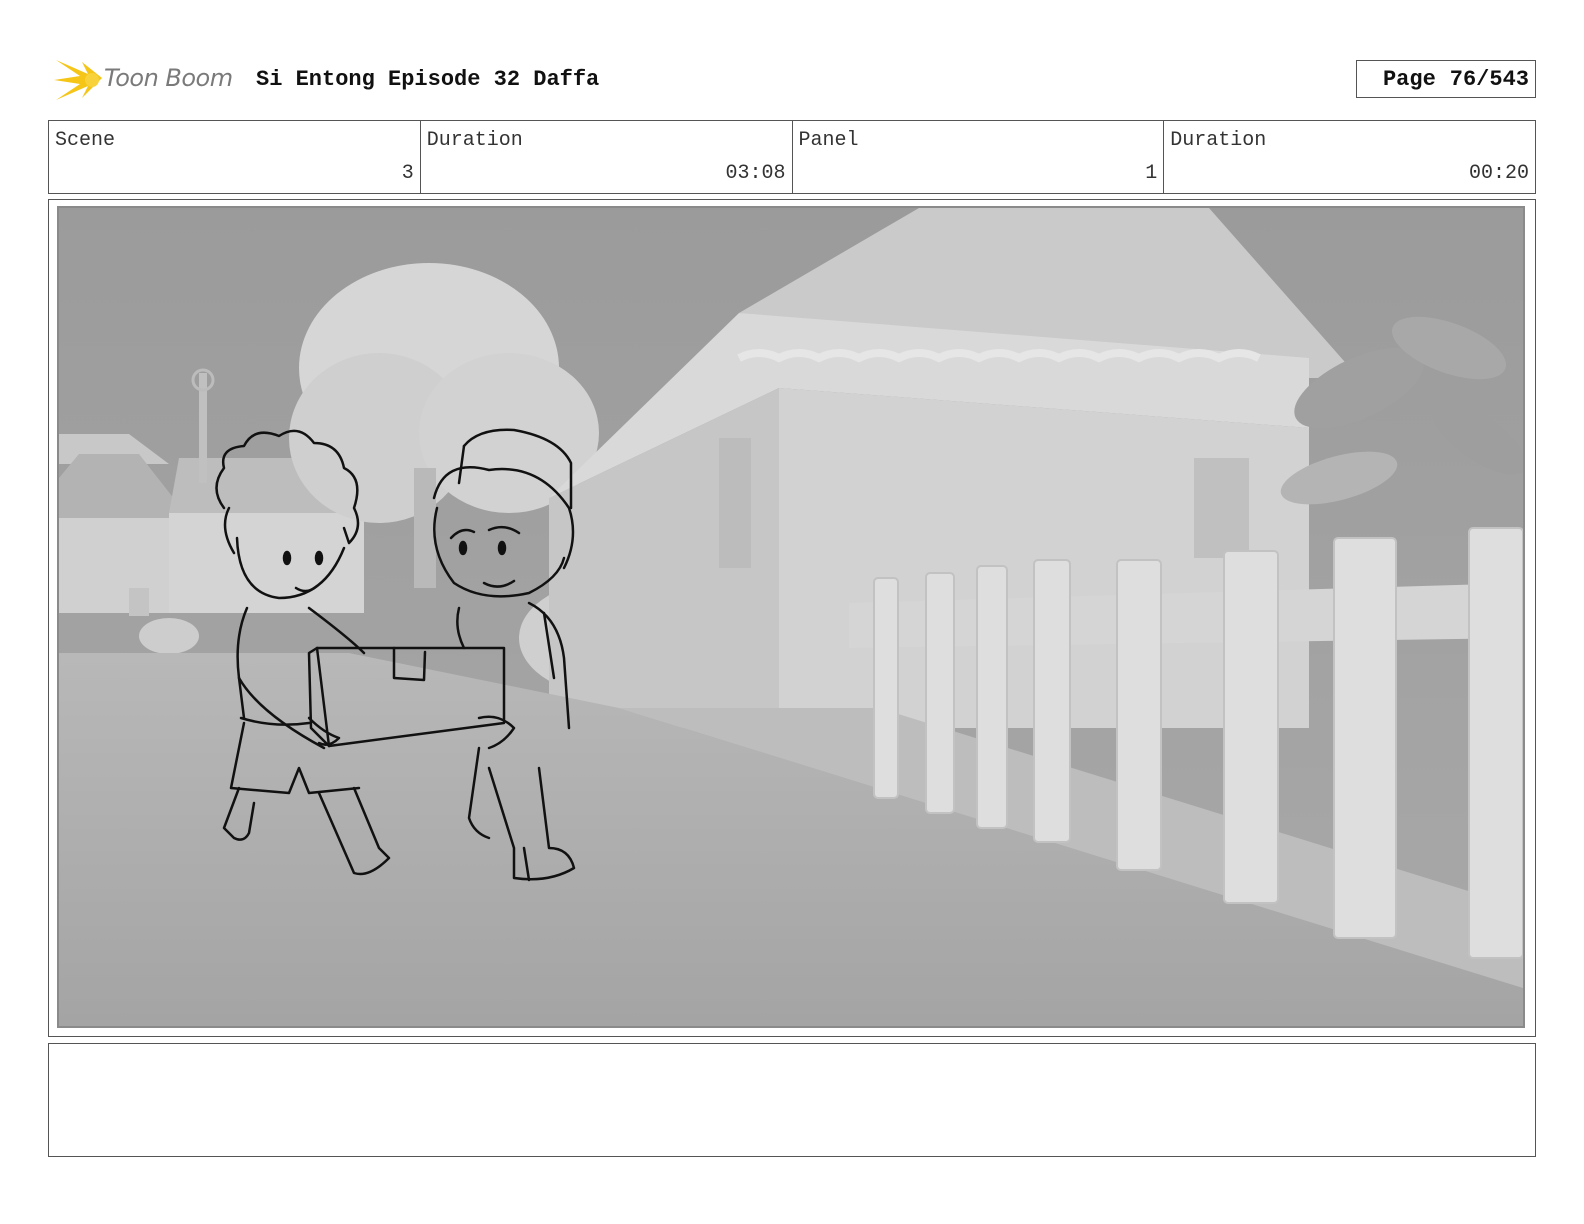  I want to click on scene-cell: Scene 3, so click(235, 157).